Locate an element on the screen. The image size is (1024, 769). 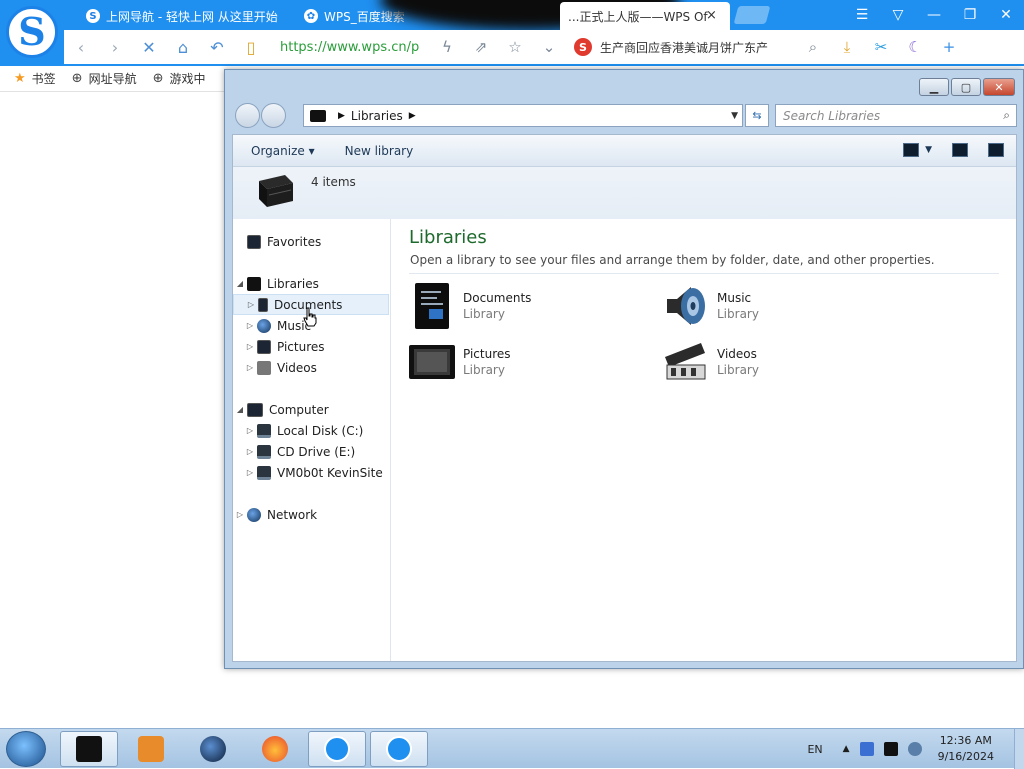
explorer-titlebar: ▁ ▢ ✕ is located at coordinates (624, 85).